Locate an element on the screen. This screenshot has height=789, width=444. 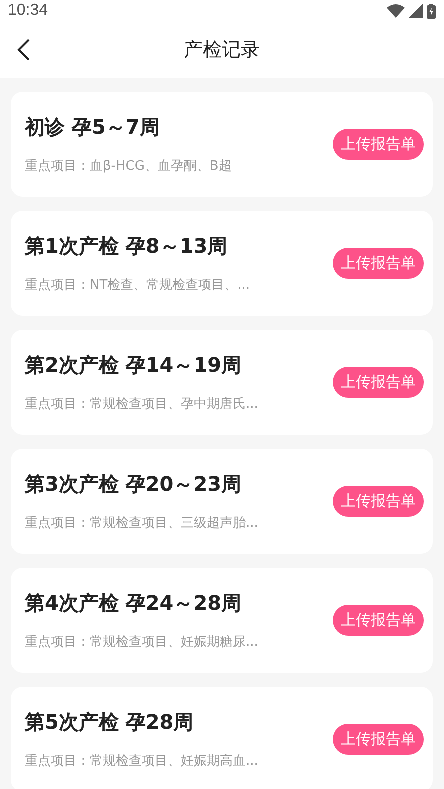
record-title: 第1次产检 孕8～13周 is located at coordinates (127, 246).